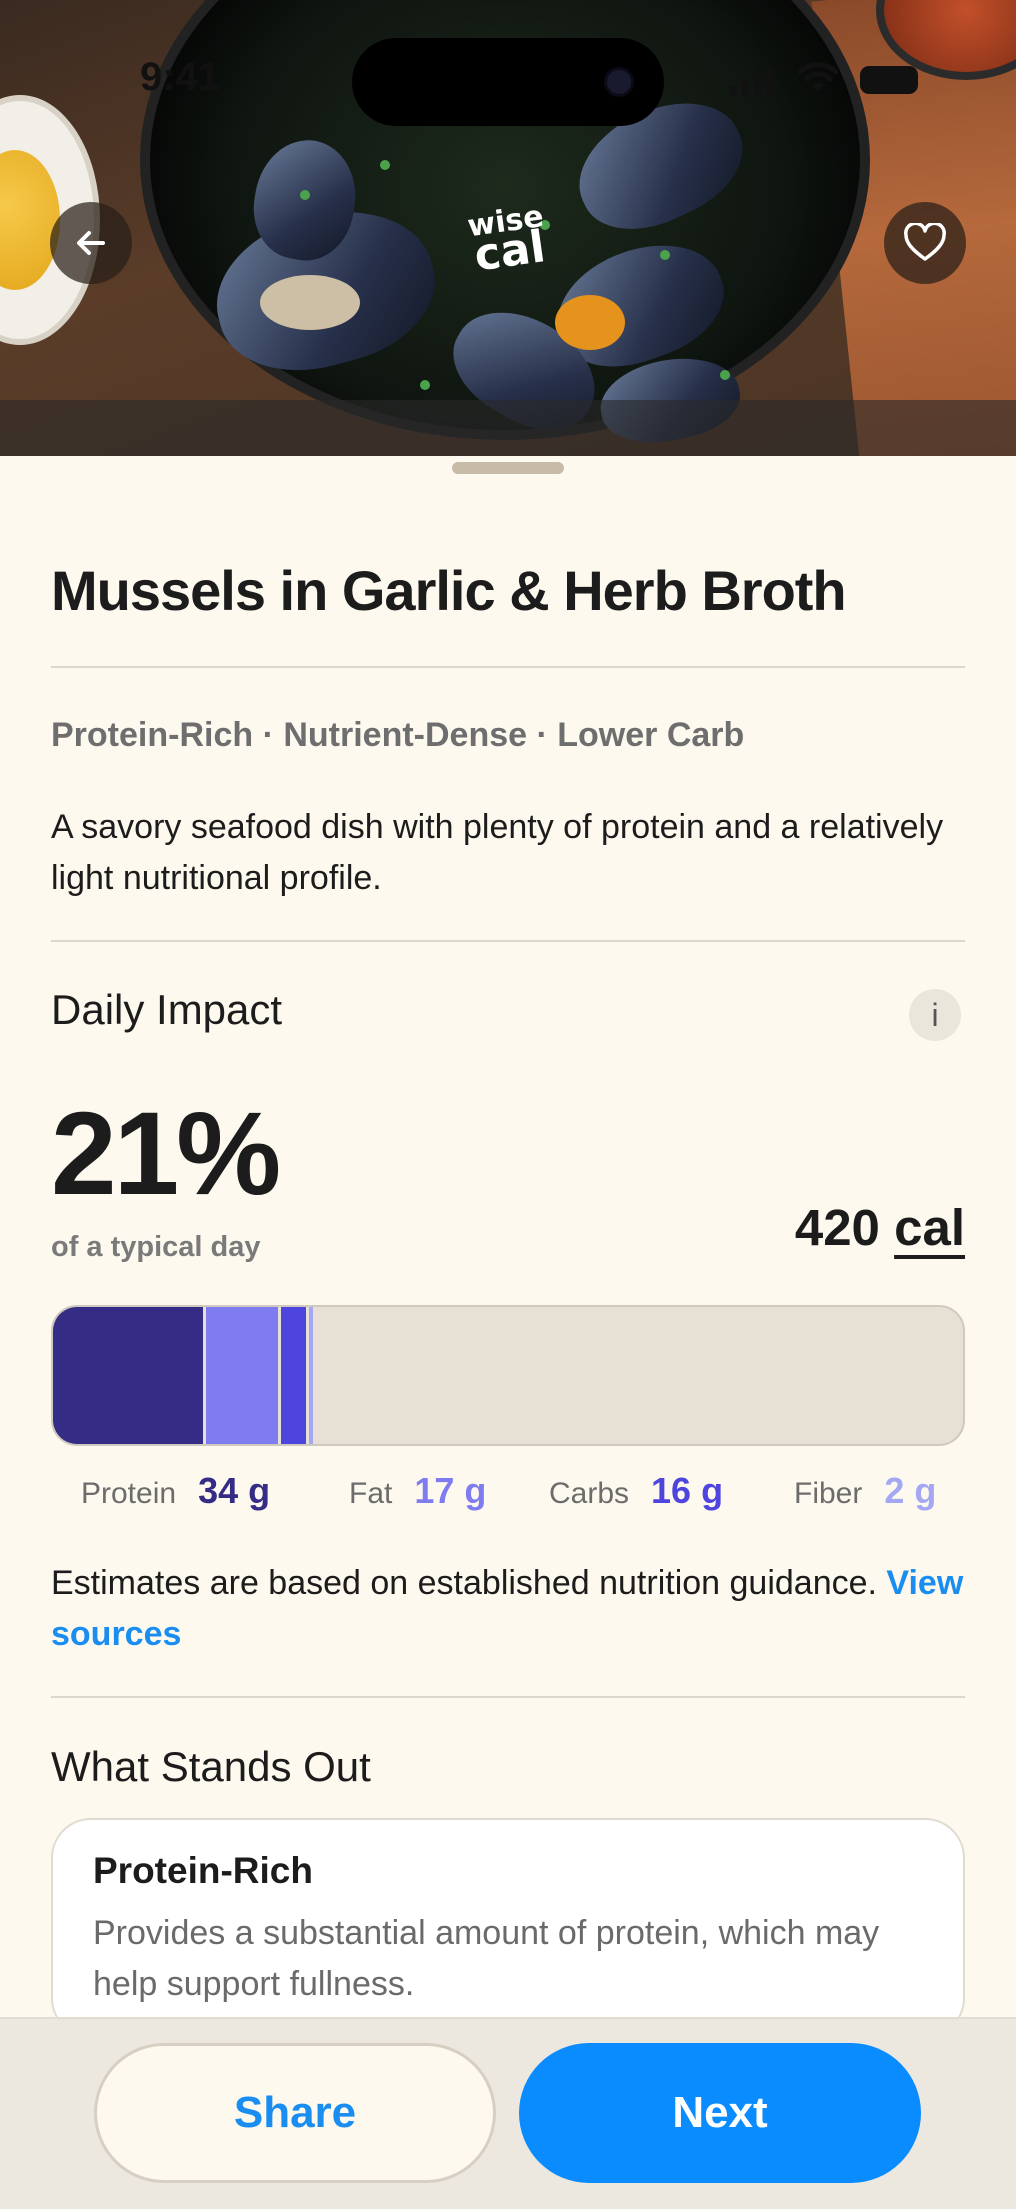 This screenshot has width=1016, height=2209. What do you see at coordinates (211, 1766) in the screenshot?
I see `what-stands-out-heading: What Stands Out` at bounding box center [211, 1766].